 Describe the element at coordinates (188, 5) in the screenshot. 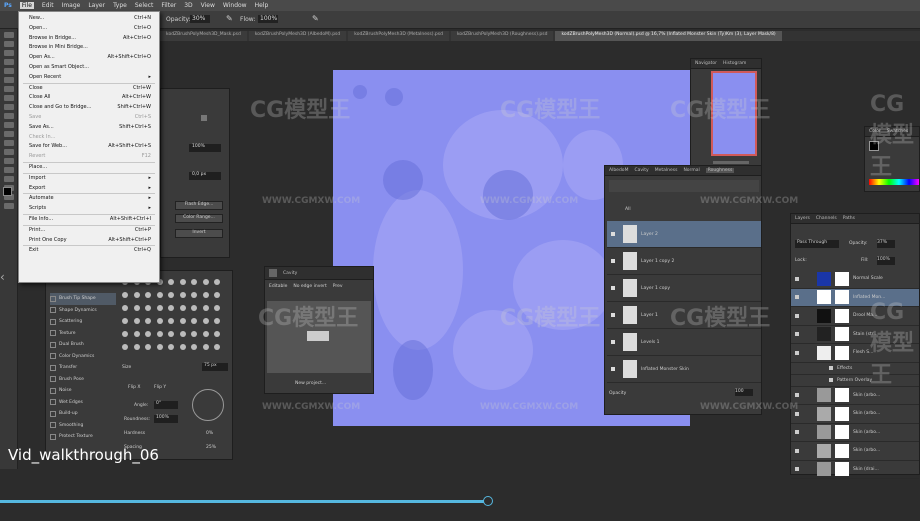

I see `menu-3d: 3D` at that location.